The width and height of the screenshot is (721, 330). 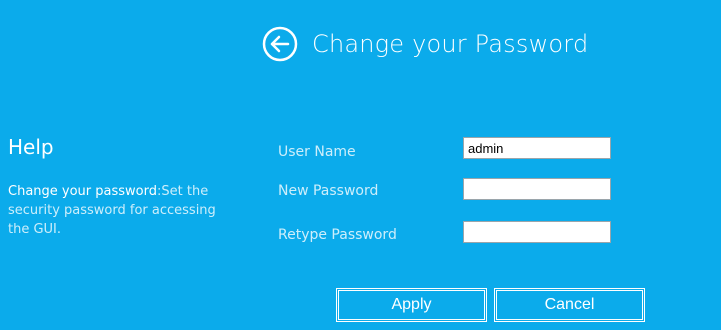 What do you see at coordinates (450, 44) in the screenshot?
I see `page-title: Change your Password` at bounding box center [450, 44].